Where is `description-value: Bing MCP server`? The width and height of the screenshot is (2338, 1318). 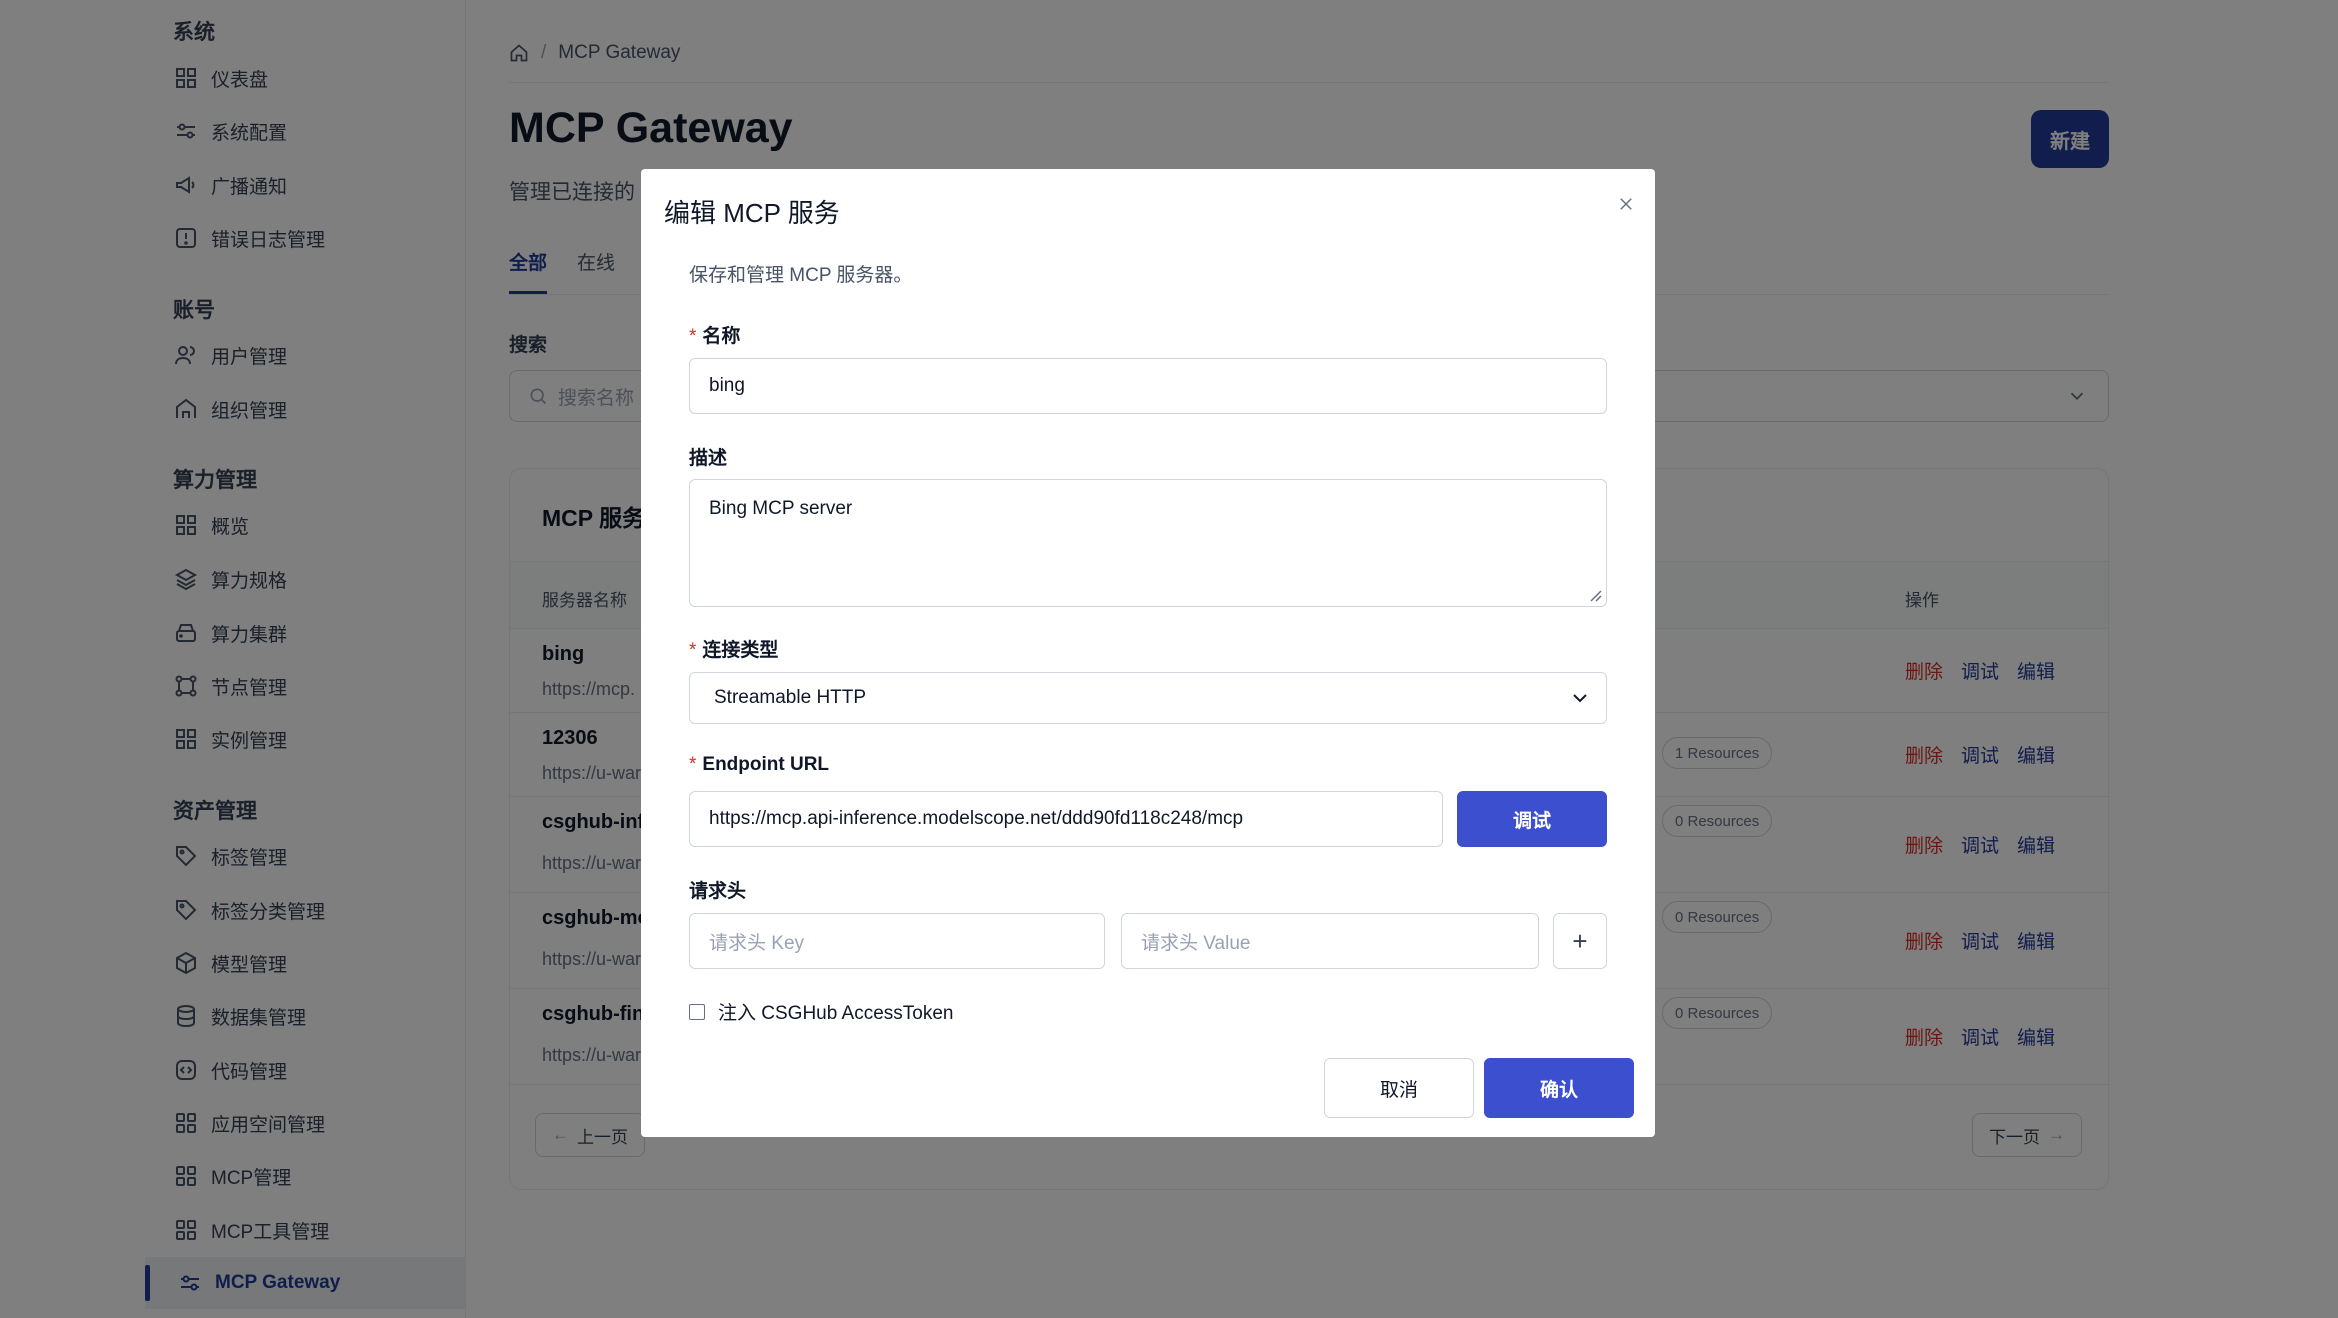
description-value: Bing MCP server is located at coordinates (781, 508).